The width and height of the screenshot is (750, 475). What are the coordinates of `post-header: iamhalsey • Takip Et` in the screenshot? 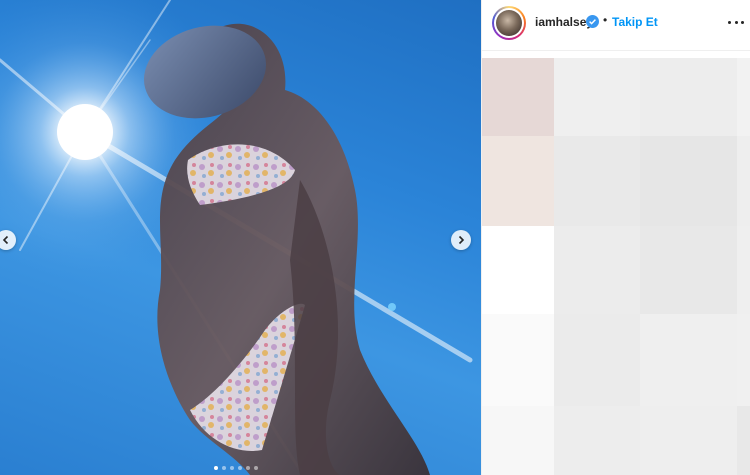 It's located at (616, 25).